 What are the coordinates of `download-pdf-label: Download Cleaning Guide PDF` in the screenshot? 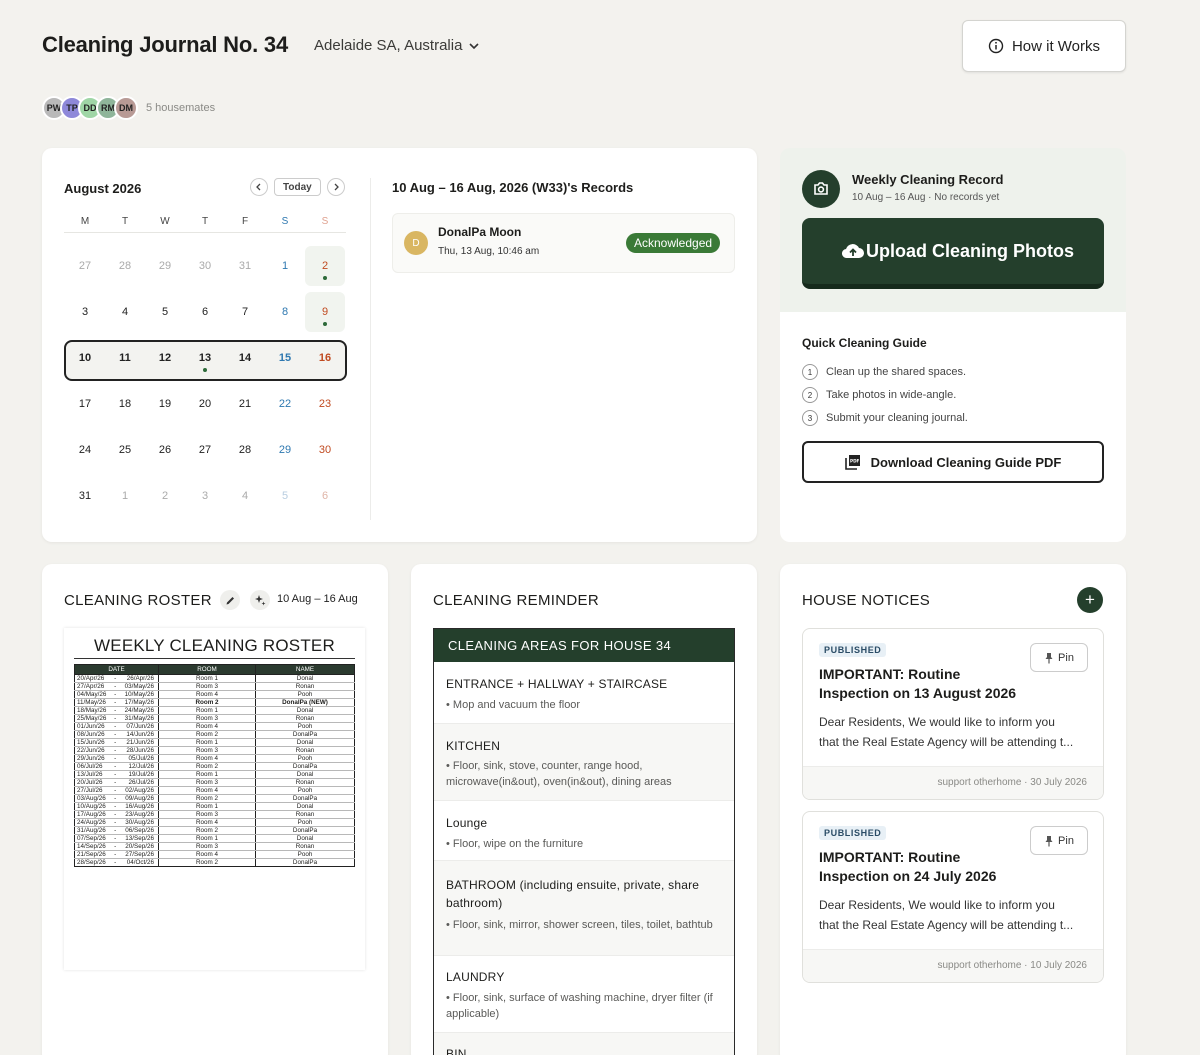 It's located at (966, 462).